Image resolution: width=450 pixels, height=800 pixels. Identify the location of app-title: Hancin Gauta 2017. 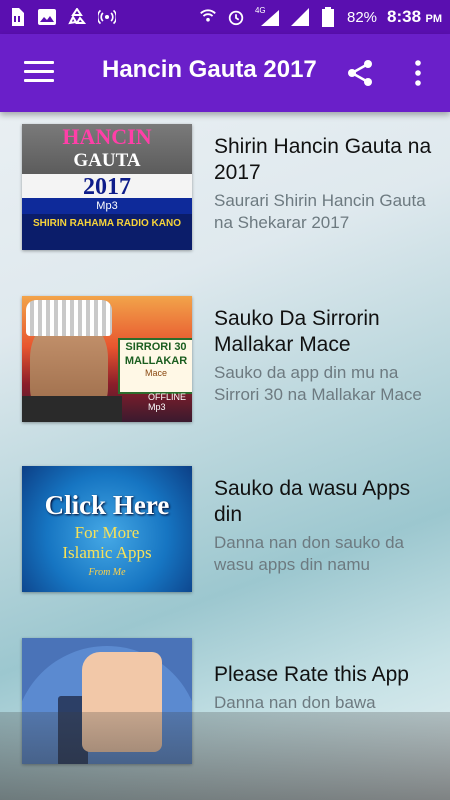
(209, 69).